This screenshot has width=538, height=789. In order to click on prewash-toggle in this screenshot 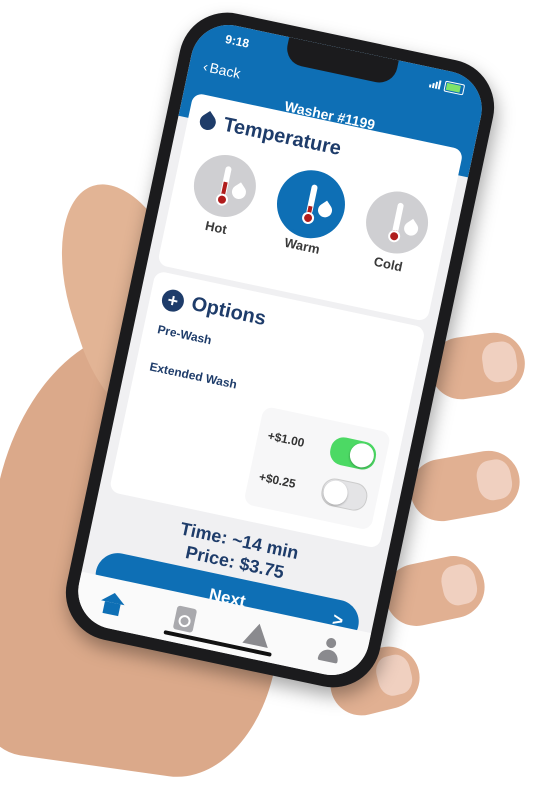, I will do `click(353, 453)`.